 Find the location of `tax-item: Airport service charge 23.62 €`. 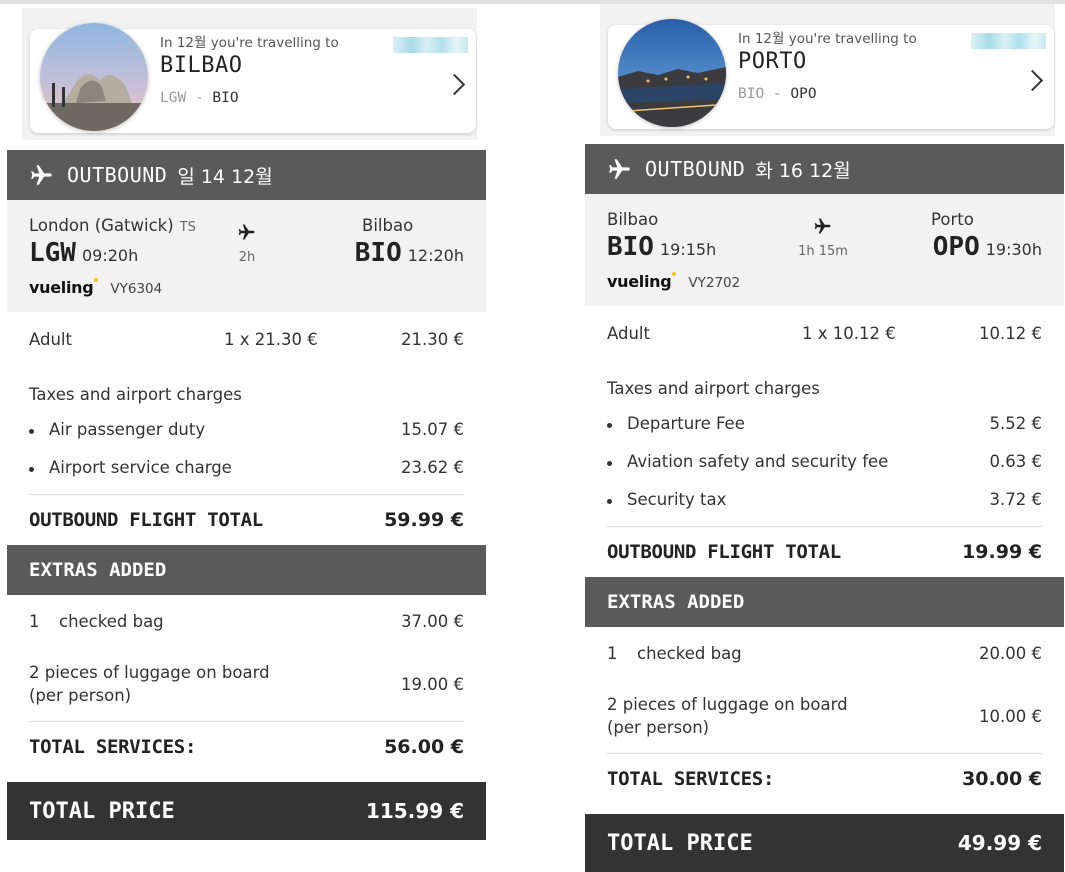

tax-item: Airport service charge 23.62 € is located at coordinates (246, 467).